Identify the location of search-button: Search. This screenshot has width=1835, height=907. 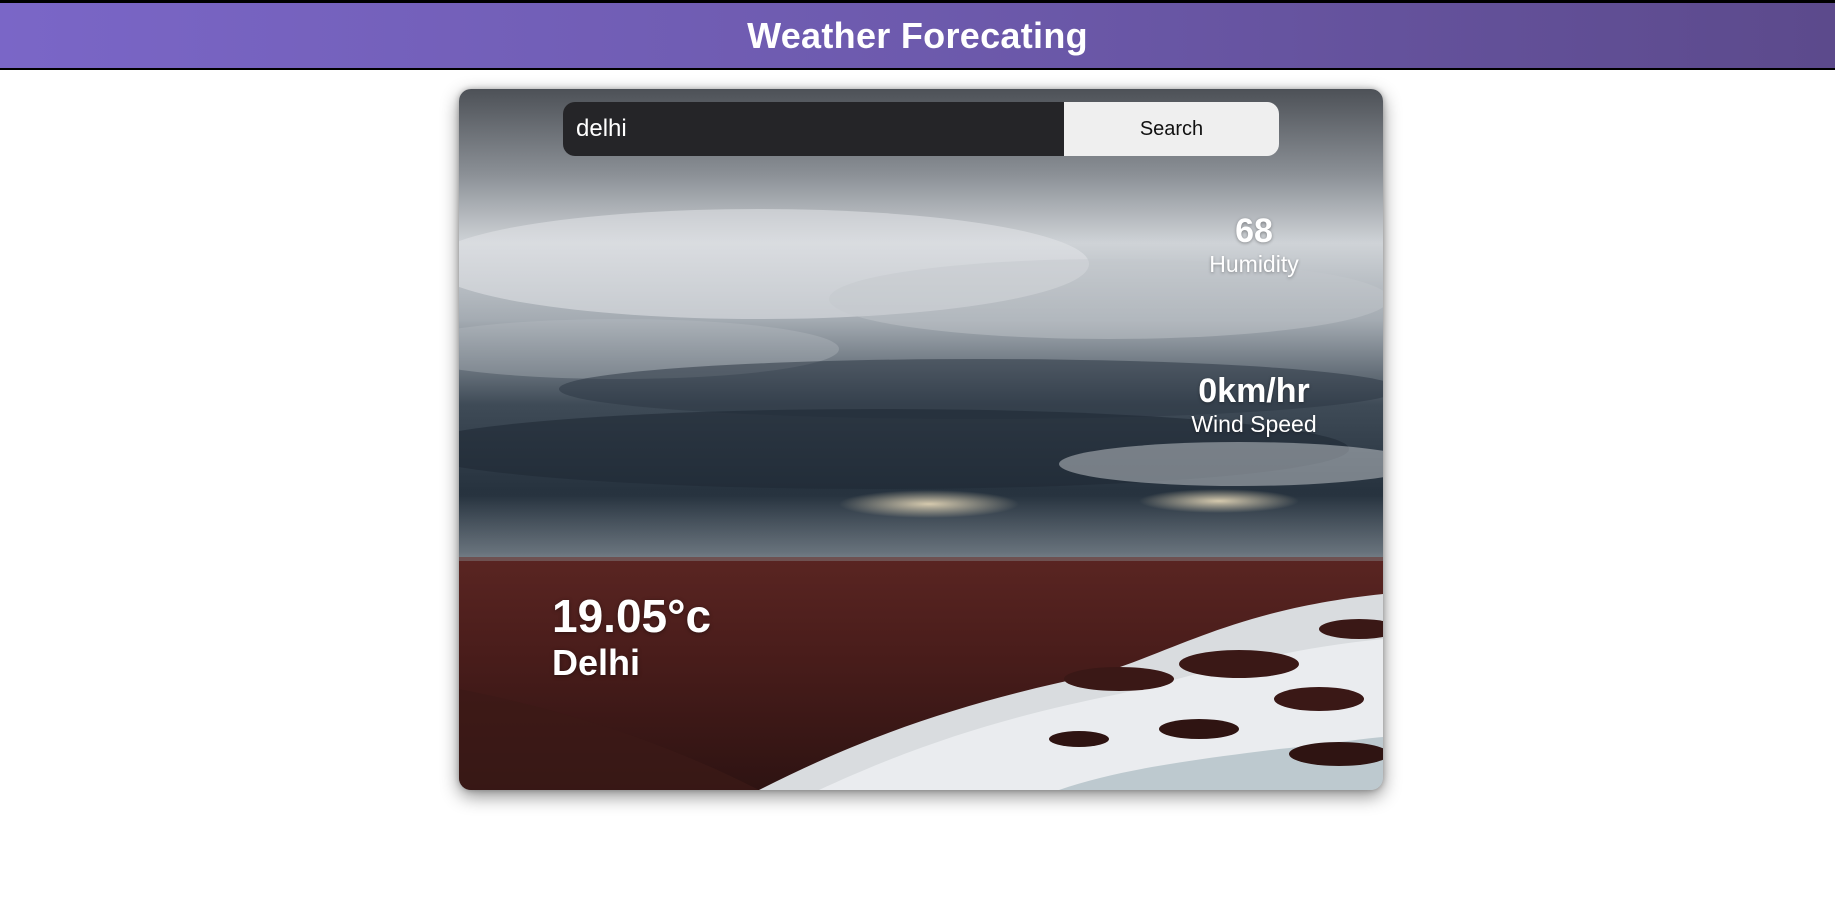
(1171, 129).